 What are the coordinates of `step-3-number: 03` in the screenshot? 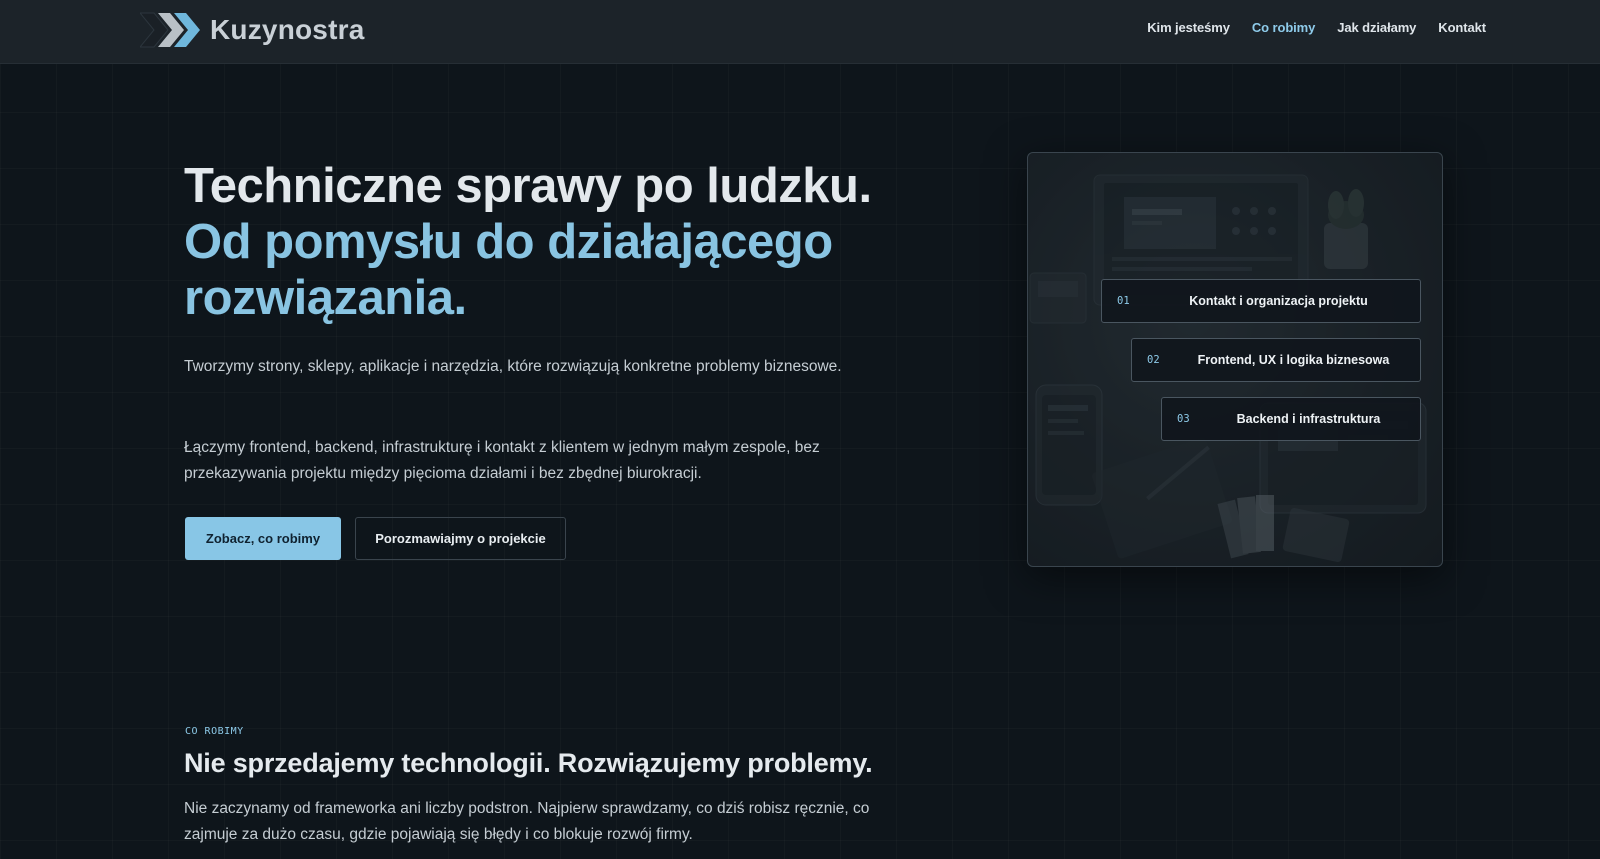 It's located at (1183, 419).